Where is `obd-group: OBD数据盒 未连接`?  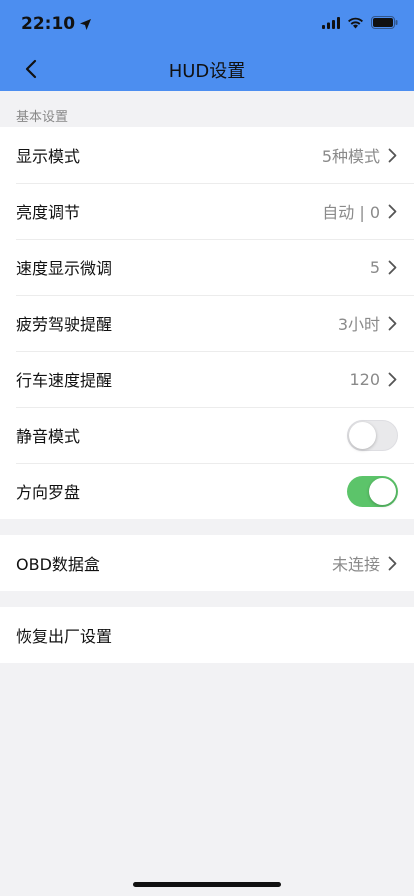 obd-group: OBD数据盒 未连接 is located at coordinates (207, 563).